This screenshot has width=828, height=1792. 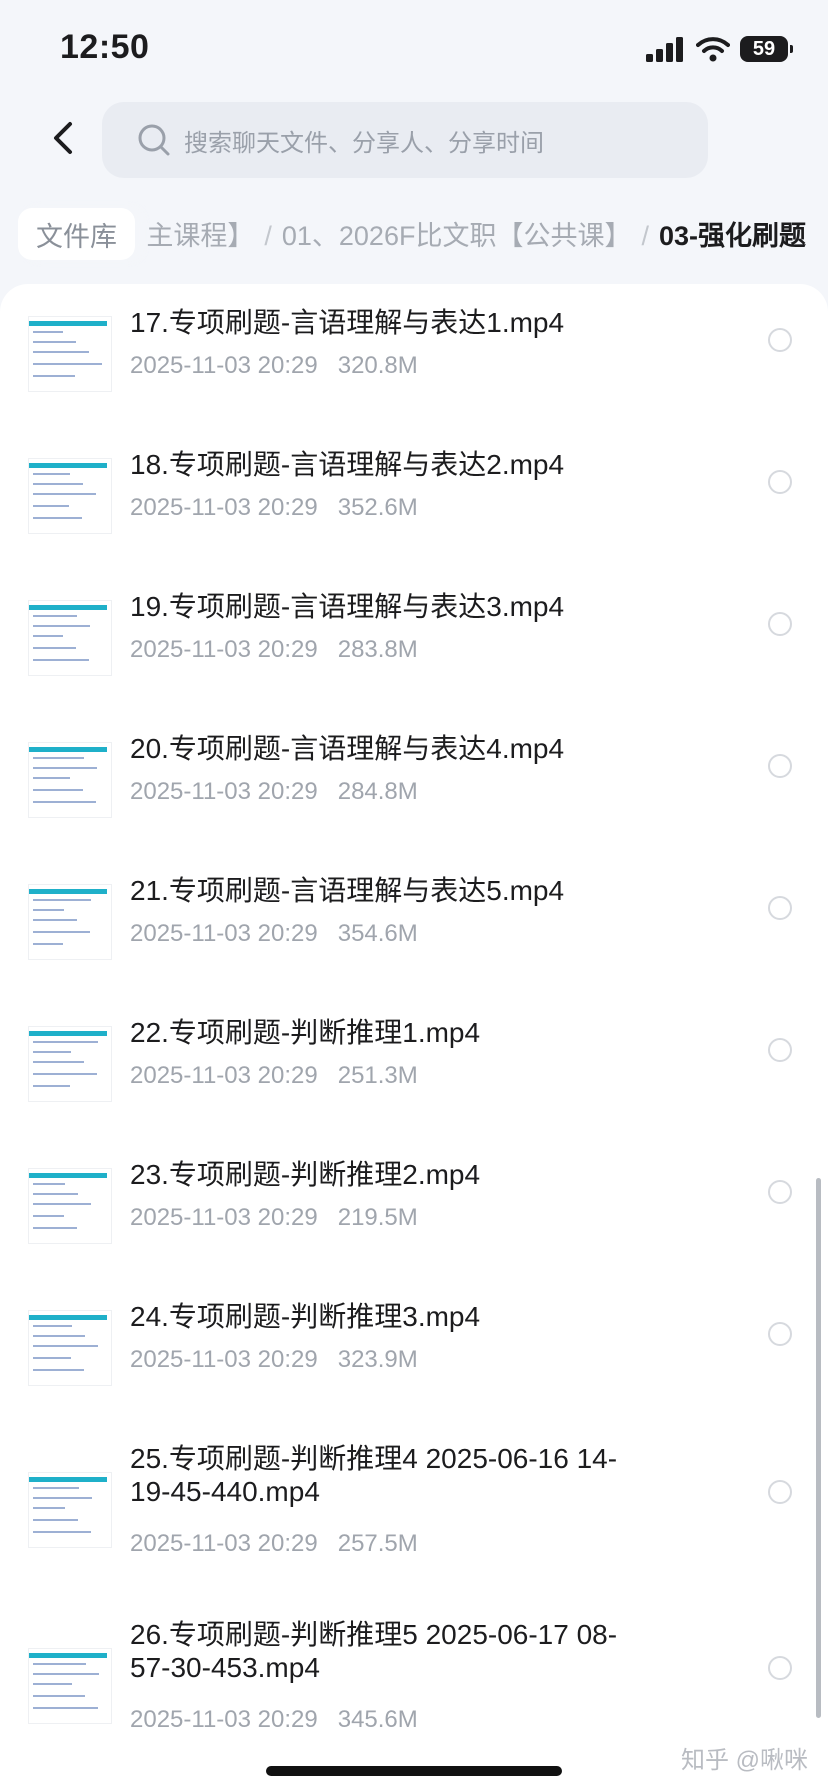 What do you see at coordinates (347, 748) in the screenshot?
I see `file-name: 20.专项刷题-言语理解与表达4.mp4` at bounding box center [347, 748].